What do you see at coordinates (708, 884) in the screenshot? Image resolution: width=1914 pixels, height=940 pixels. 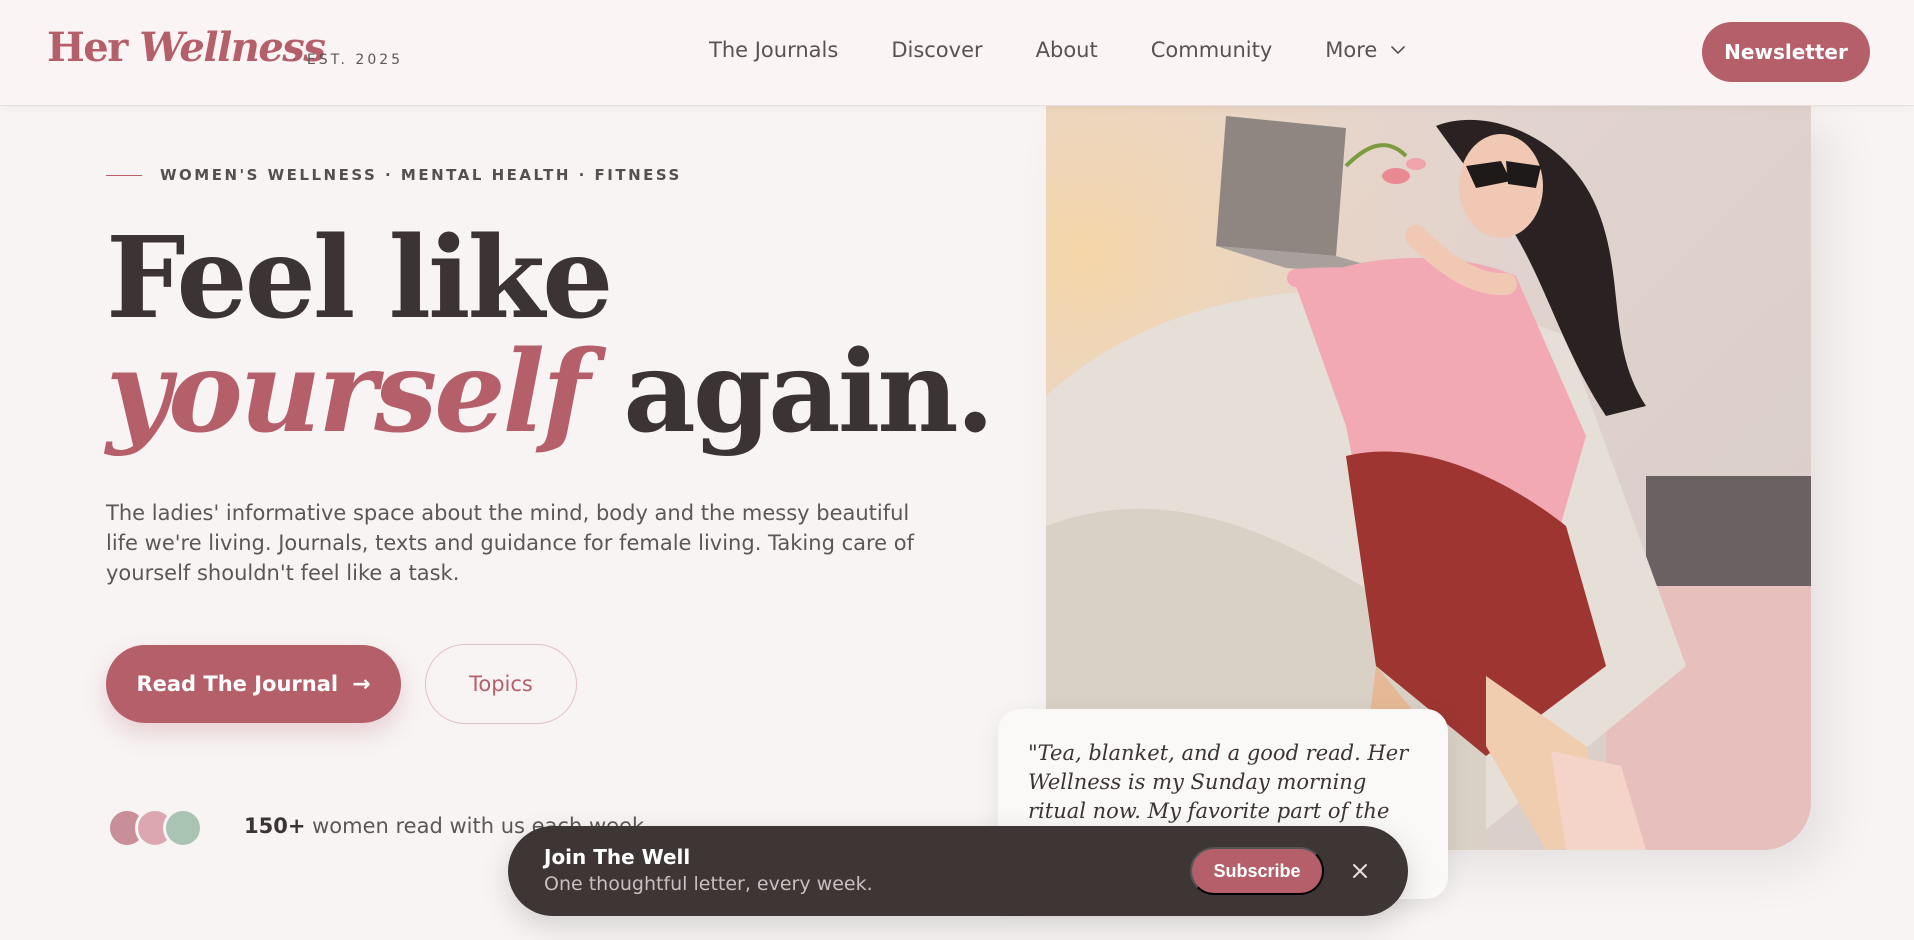 I see `banner-subtitle: One thoughtful letter, every week.` at bounding box center [708, 884].